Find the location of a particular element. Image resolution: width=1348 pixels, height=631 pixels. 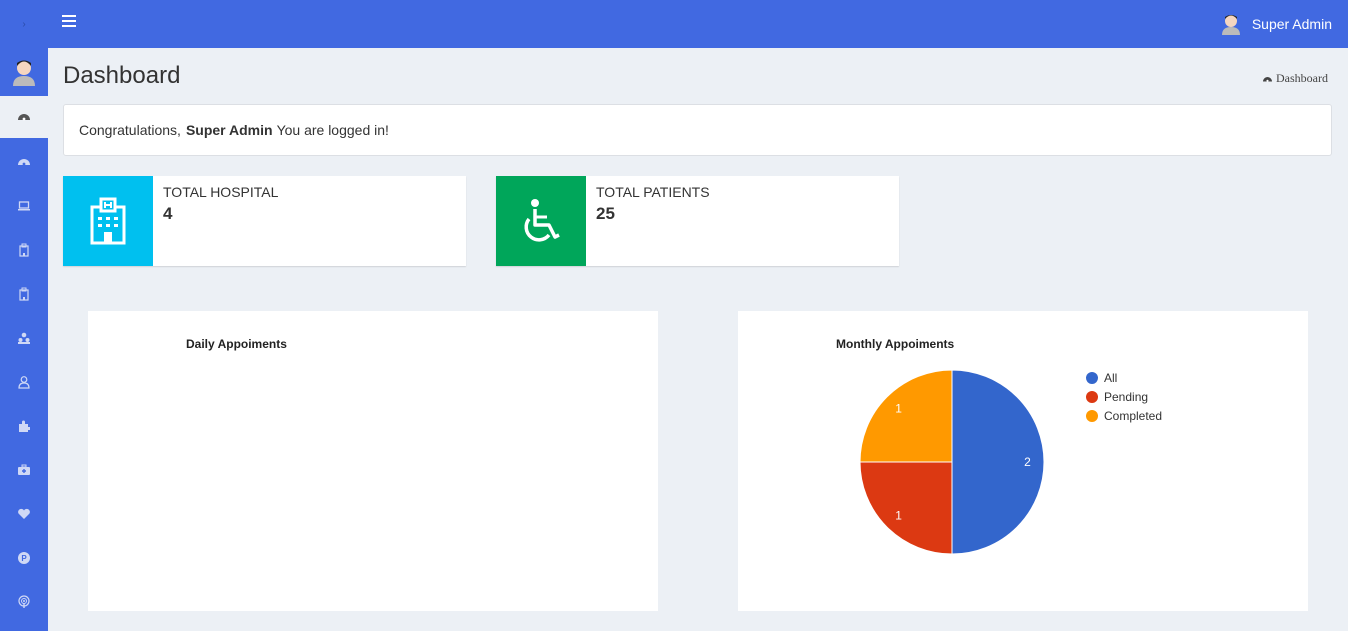

sidebar-item-medkit is located at coordinates (24, 470).